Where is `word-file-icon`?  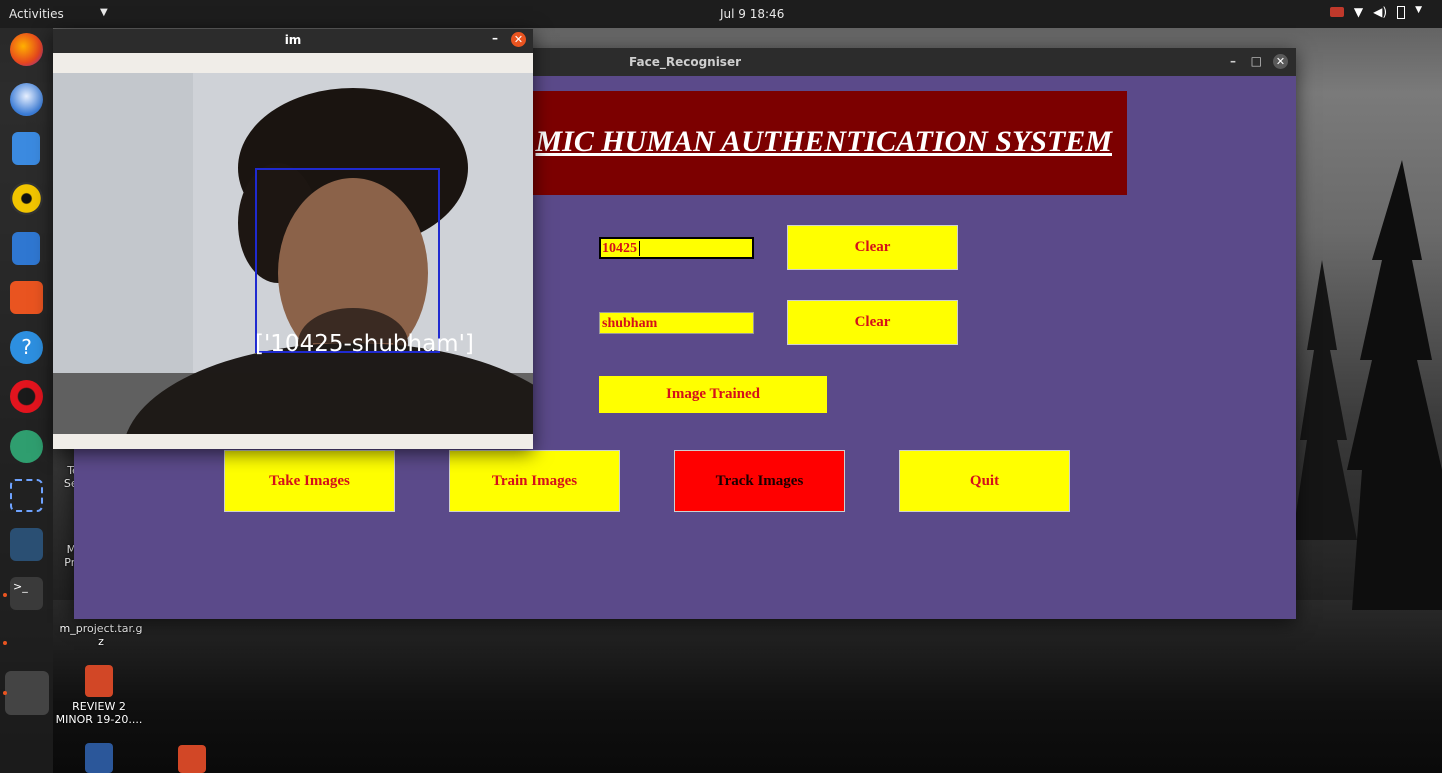 word-file-icon is located at coordinates (99, 758).